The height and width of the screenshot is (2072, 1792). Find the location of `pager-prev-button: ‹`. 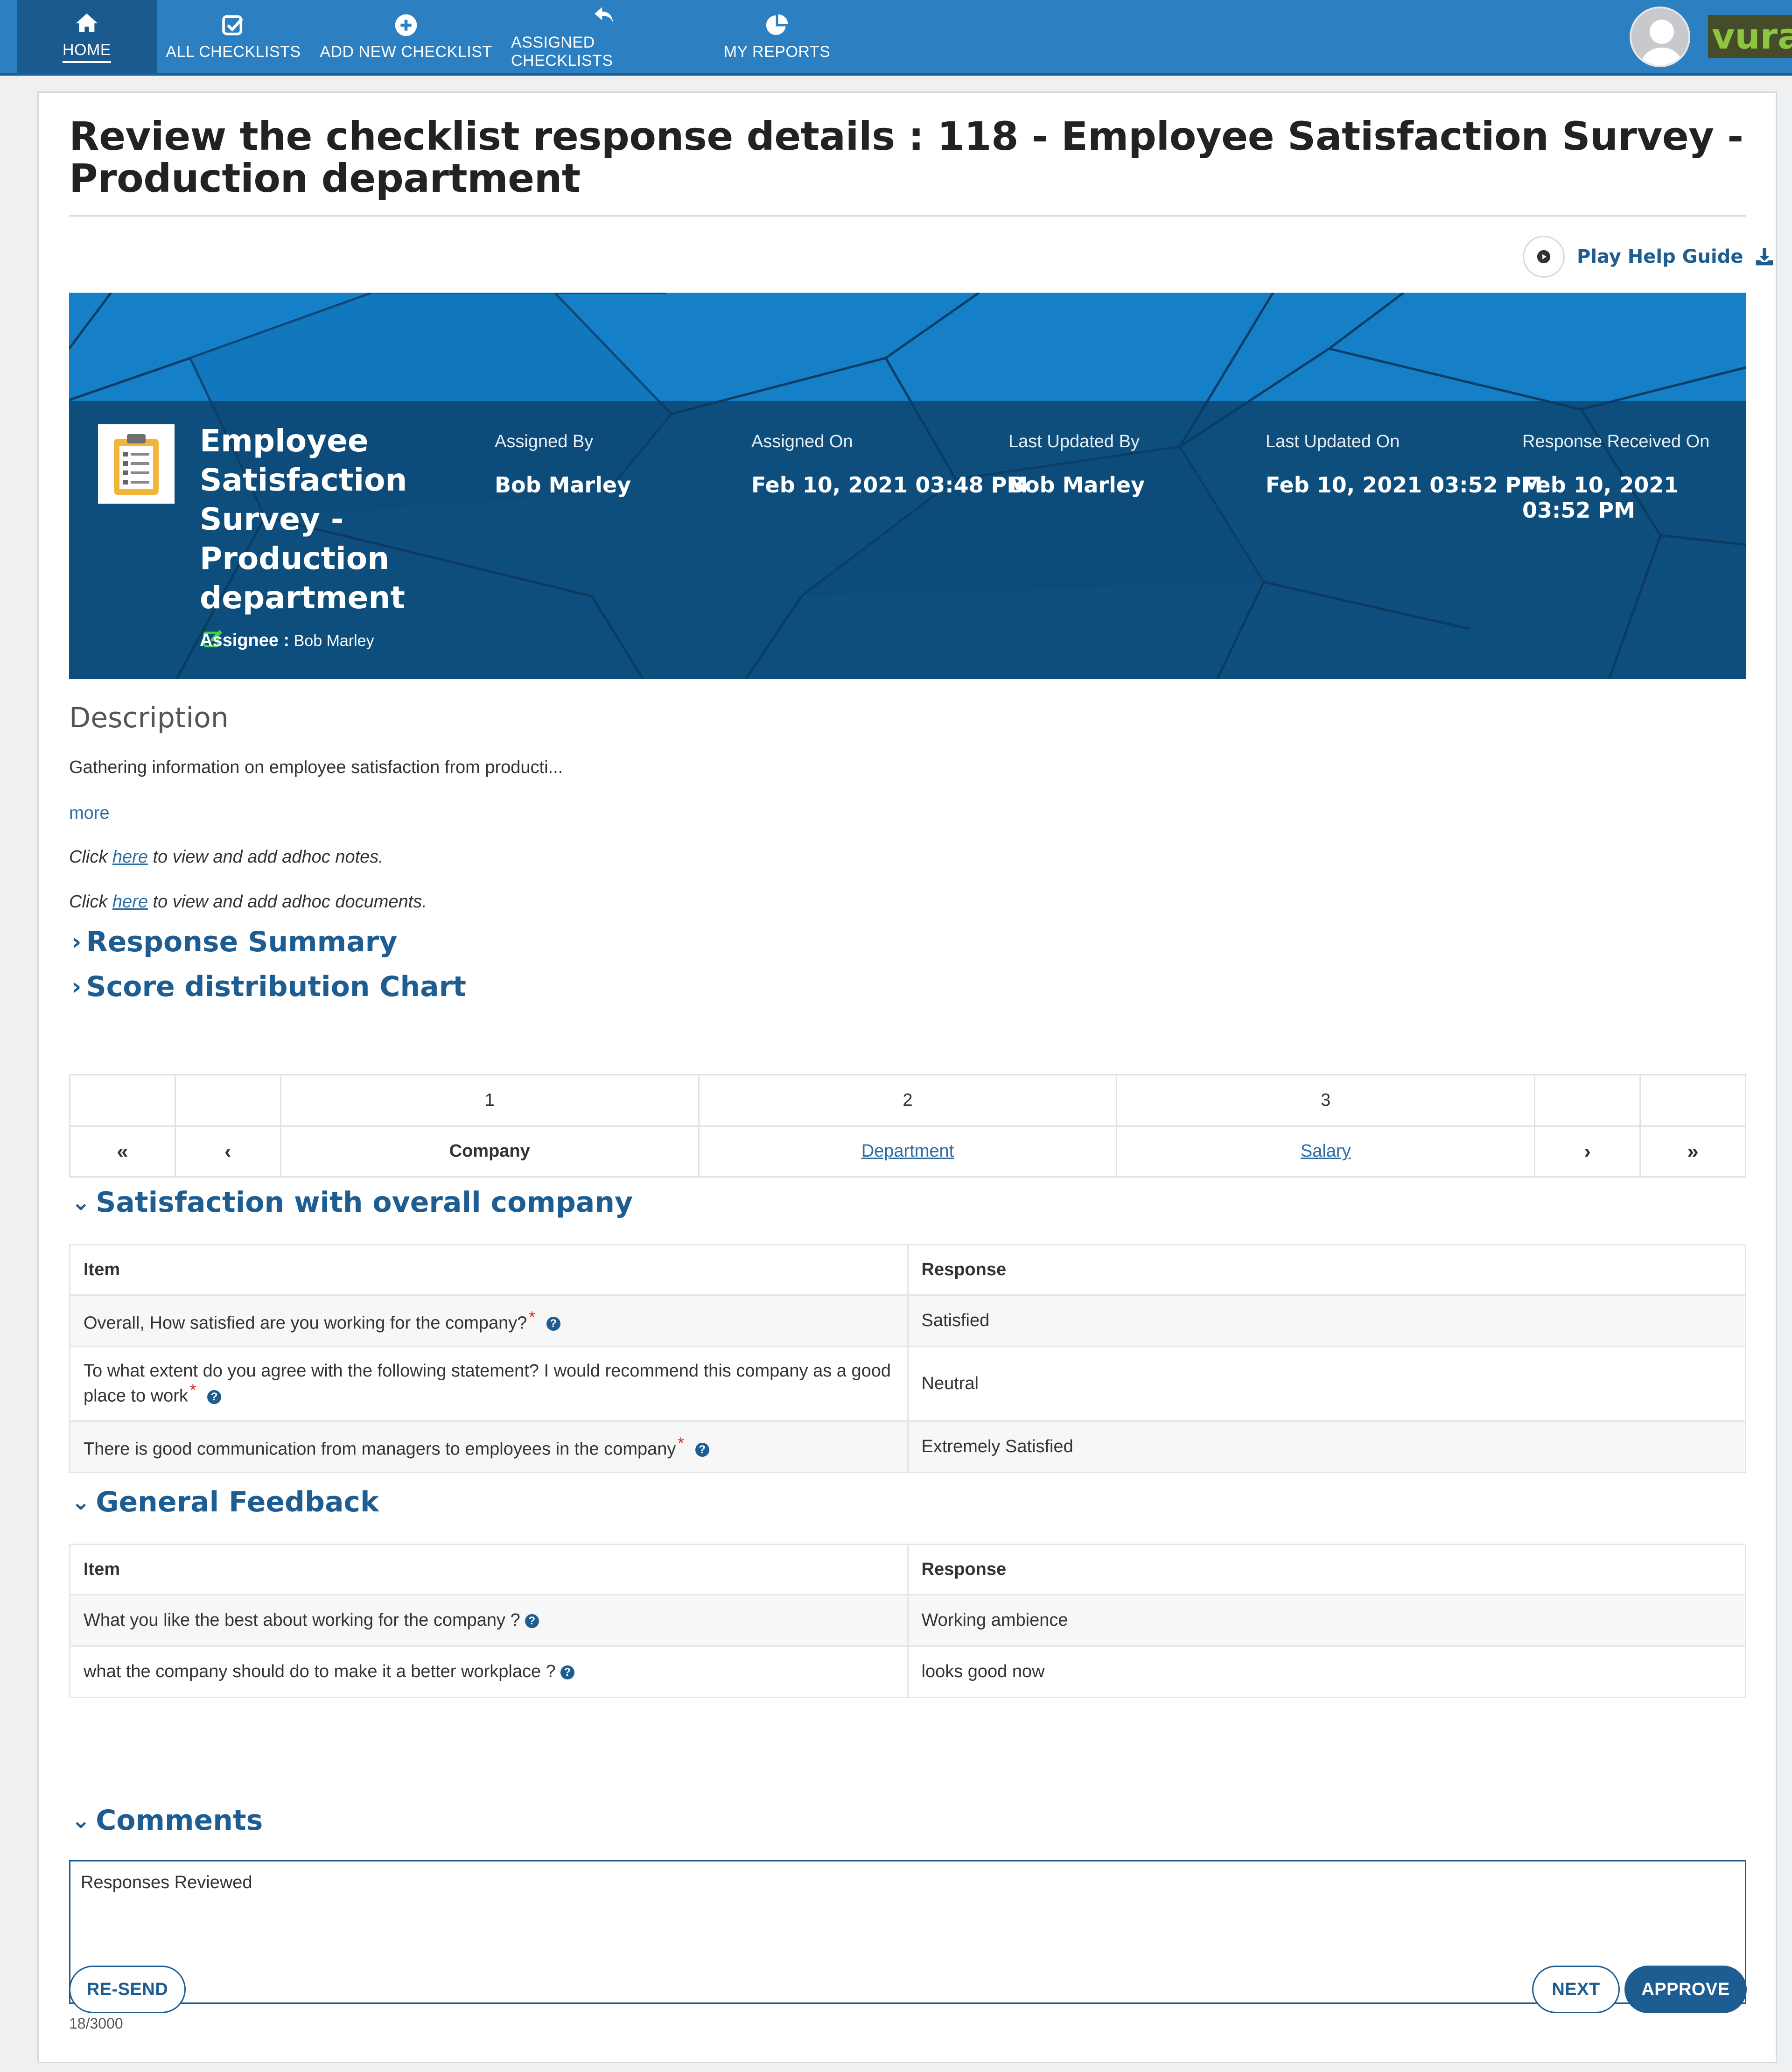

pager-prev-button: ‹ is located at coordinates (227, 1151).